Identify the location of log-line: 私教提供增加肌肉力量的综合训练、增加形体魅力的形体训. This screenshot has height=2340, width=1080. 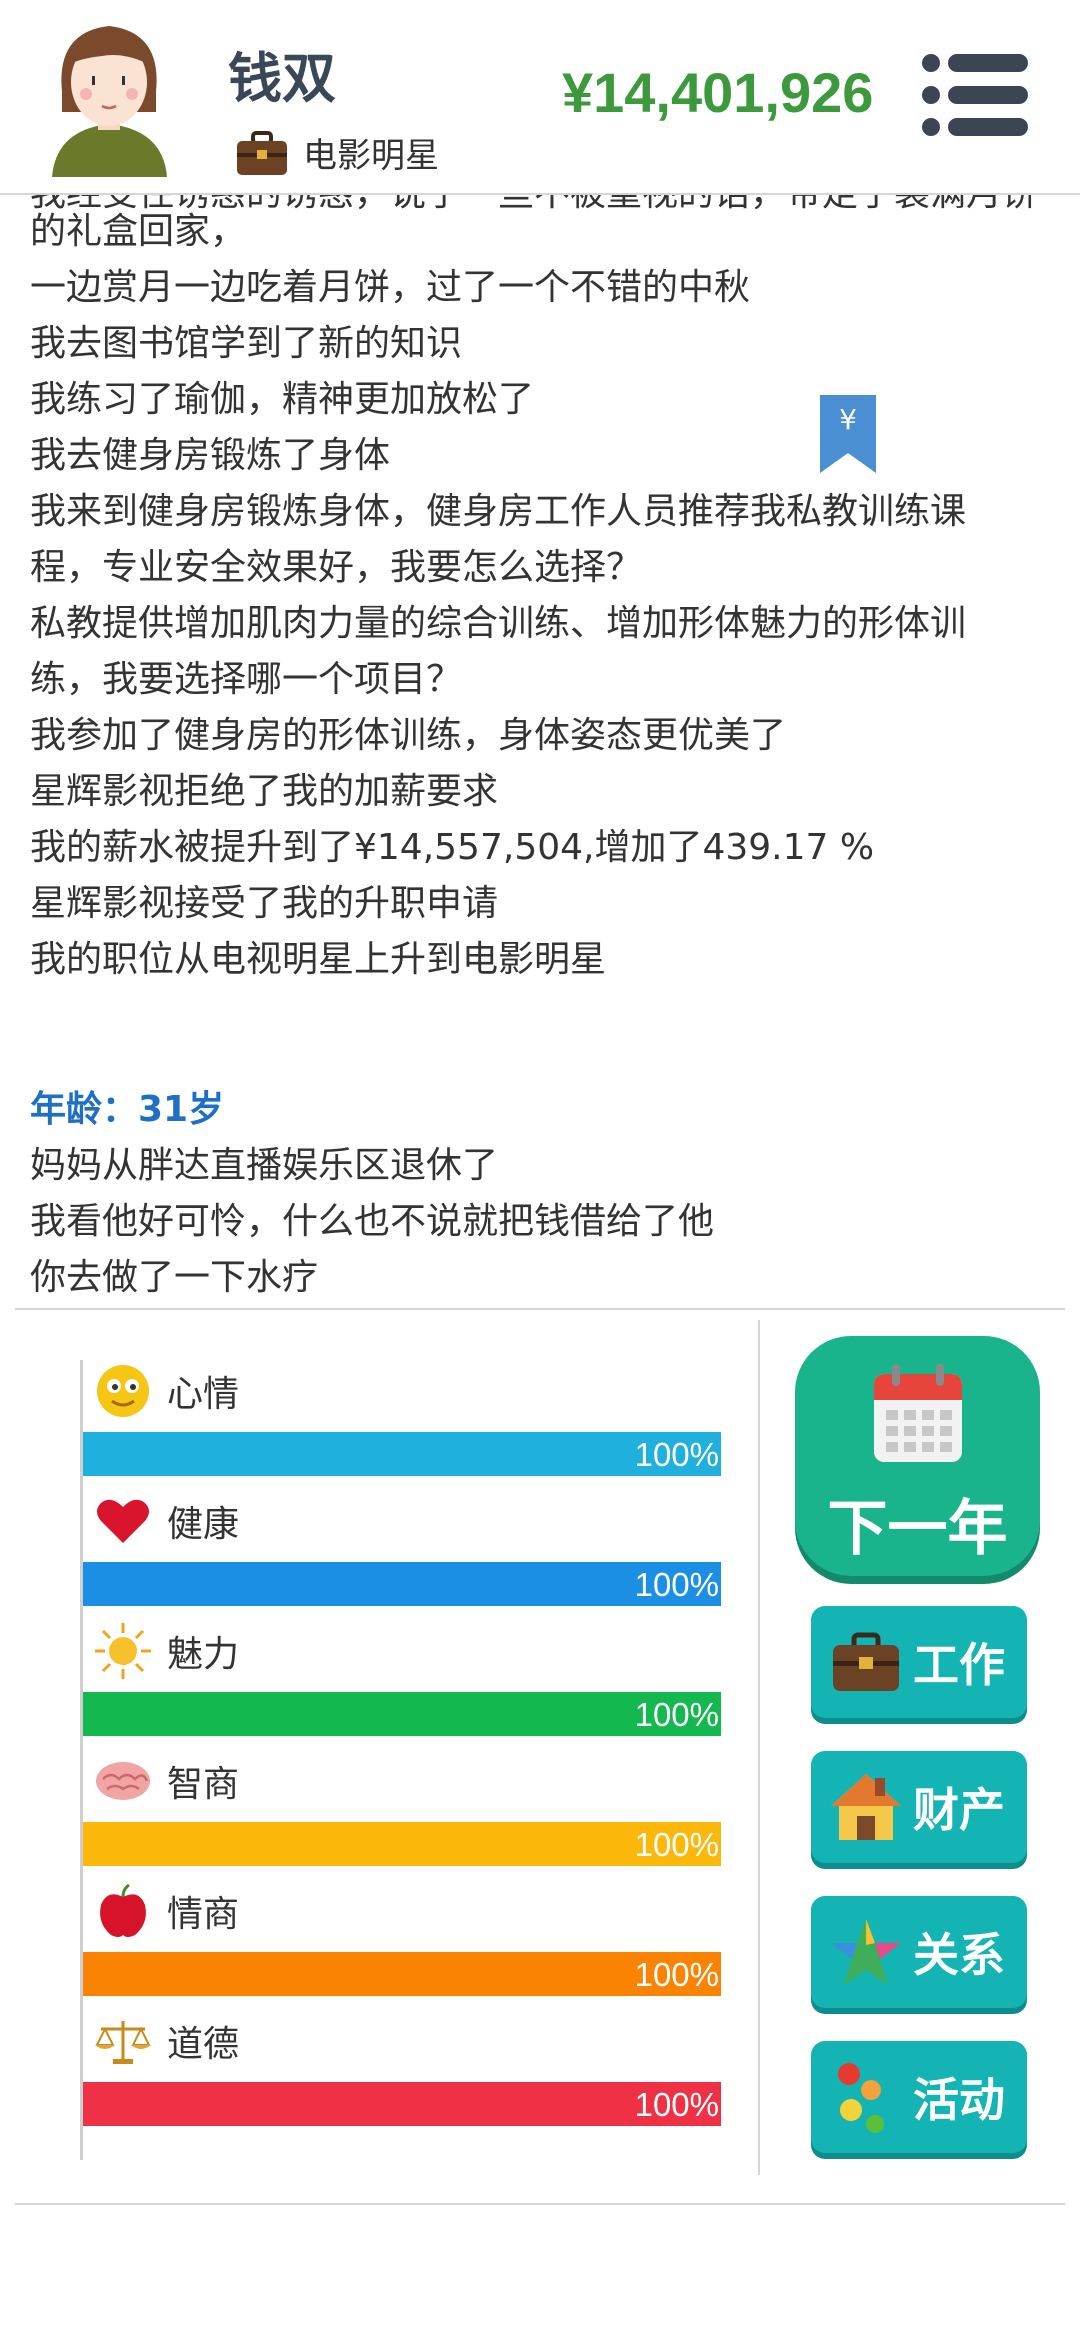
(498, 623).